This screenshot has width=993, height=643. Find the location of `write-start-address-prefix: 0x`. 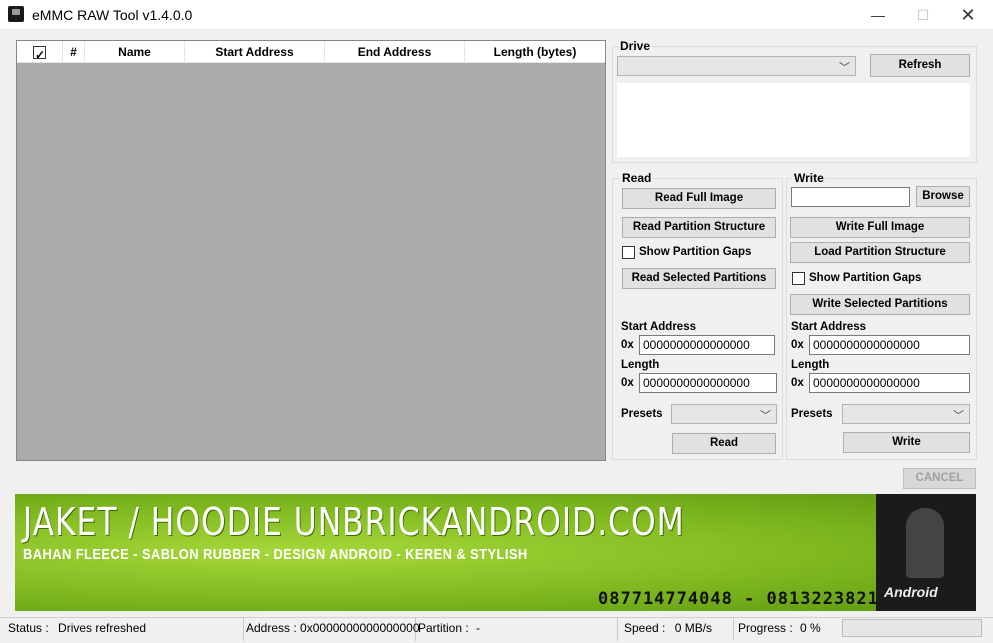

write-start-address-prefix: 0x is located at coordinates (797, 345).